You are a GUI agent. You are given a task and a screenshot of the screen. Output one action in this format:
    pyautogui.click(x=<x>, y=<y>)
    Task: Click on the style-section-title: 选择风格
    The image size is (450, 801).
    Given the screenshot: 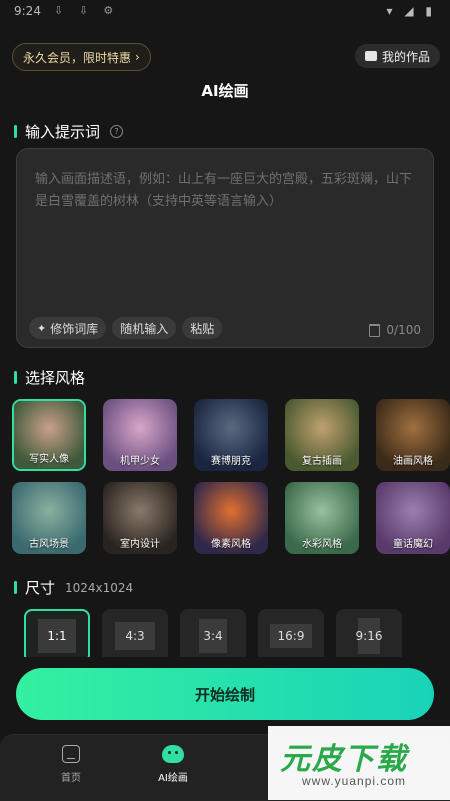 What is the action you would take?
    pyautogui.click(x=55, y=378)
    